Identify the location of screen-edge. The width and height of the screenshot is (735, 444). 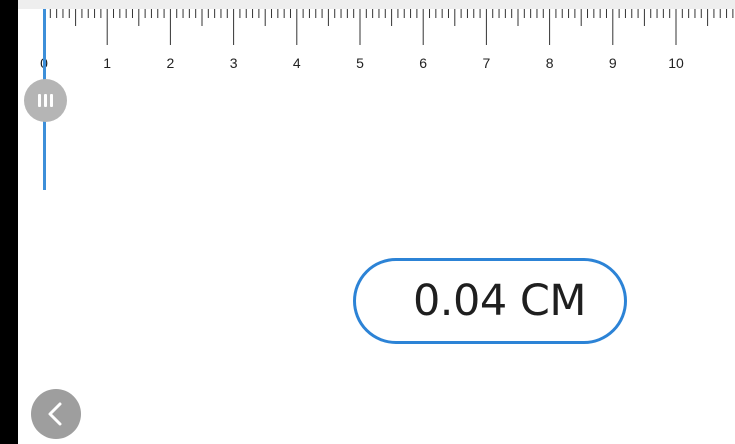
(9, 222).